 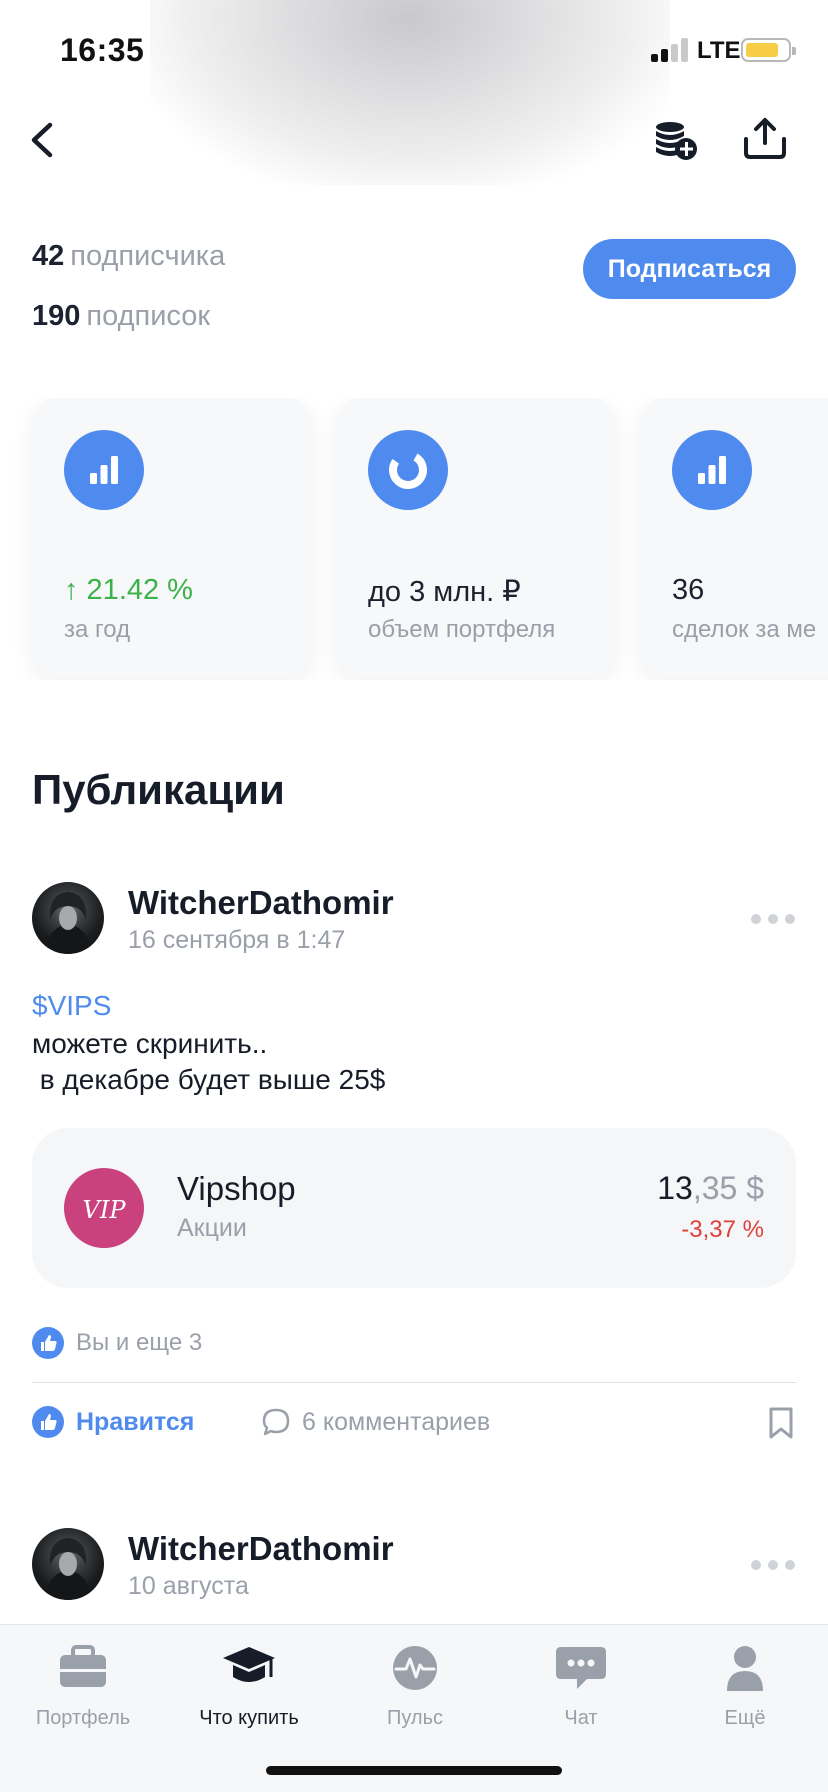 I want to click on share-button, so click(x=765, y=140).